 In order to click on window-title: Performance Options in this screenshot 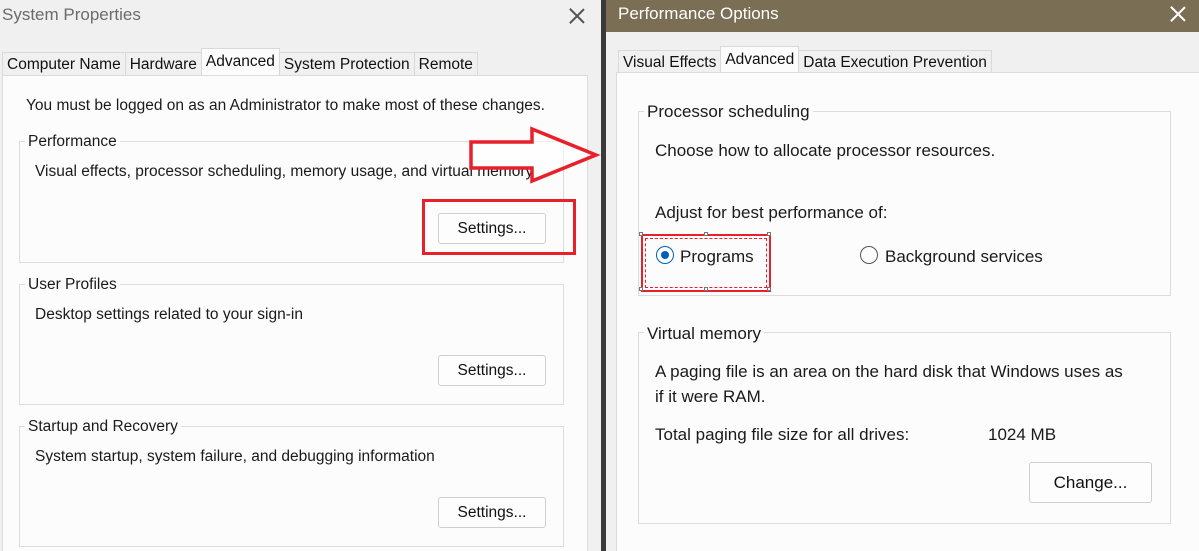, I will do `click(698, 13)`.